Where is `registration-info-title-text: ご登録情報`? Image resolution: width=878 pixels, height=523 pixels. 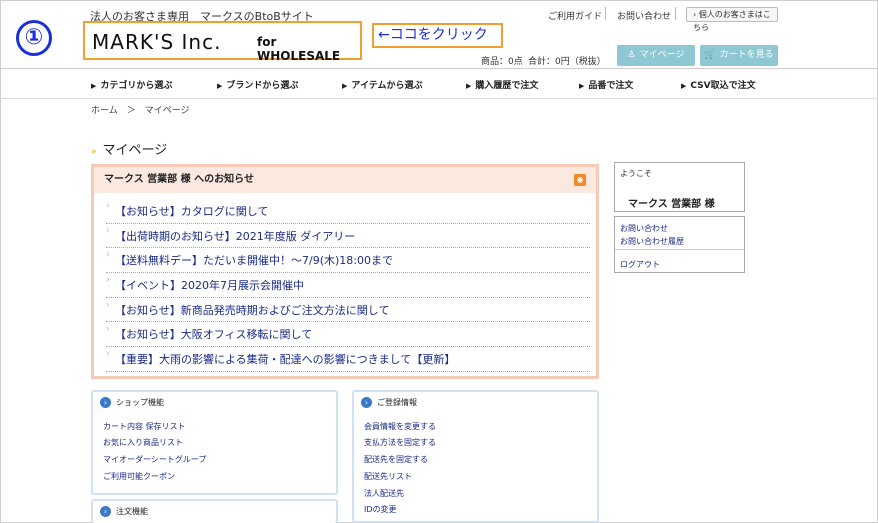 registration-info-title-text: ご登録情報 is located at coordinates (397, 402).